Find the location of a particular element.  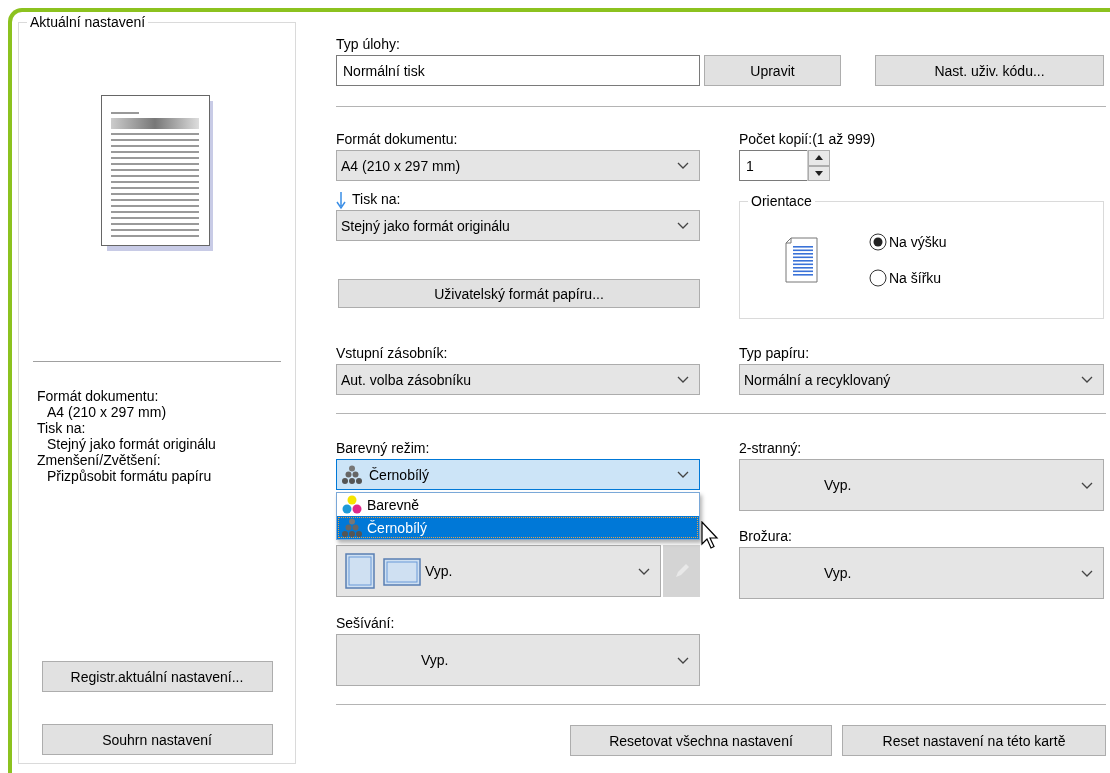

dropdown: Aut. volba zásobníku is located at coordinates (518, 379).